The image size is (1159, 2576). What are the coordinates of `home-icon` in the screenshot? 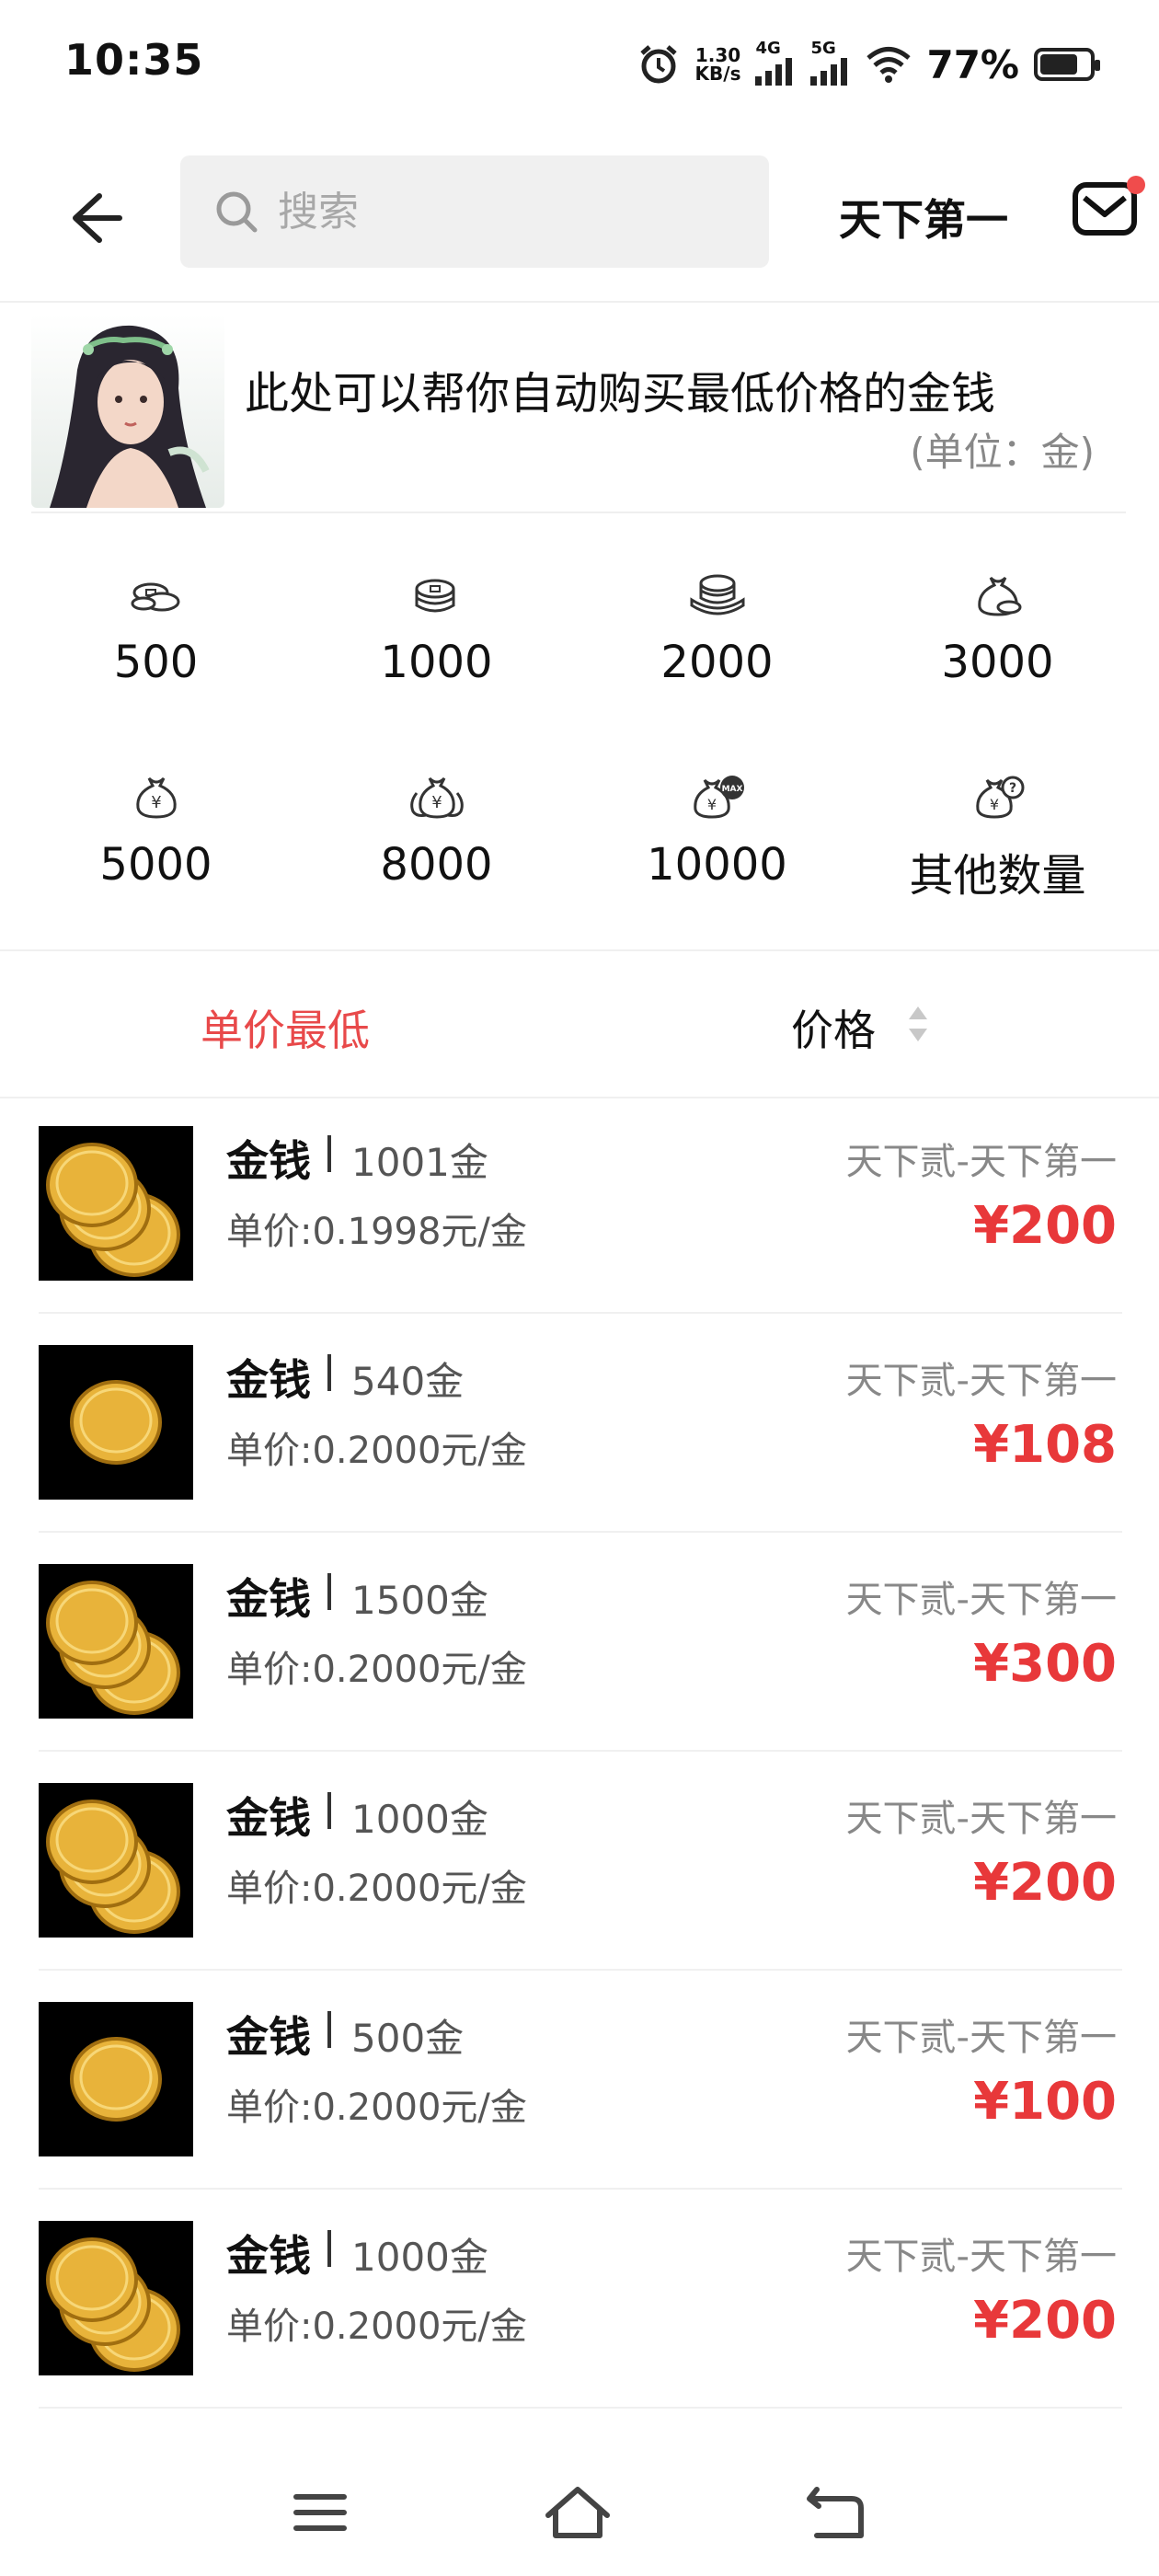 It's located at (577, 2512).